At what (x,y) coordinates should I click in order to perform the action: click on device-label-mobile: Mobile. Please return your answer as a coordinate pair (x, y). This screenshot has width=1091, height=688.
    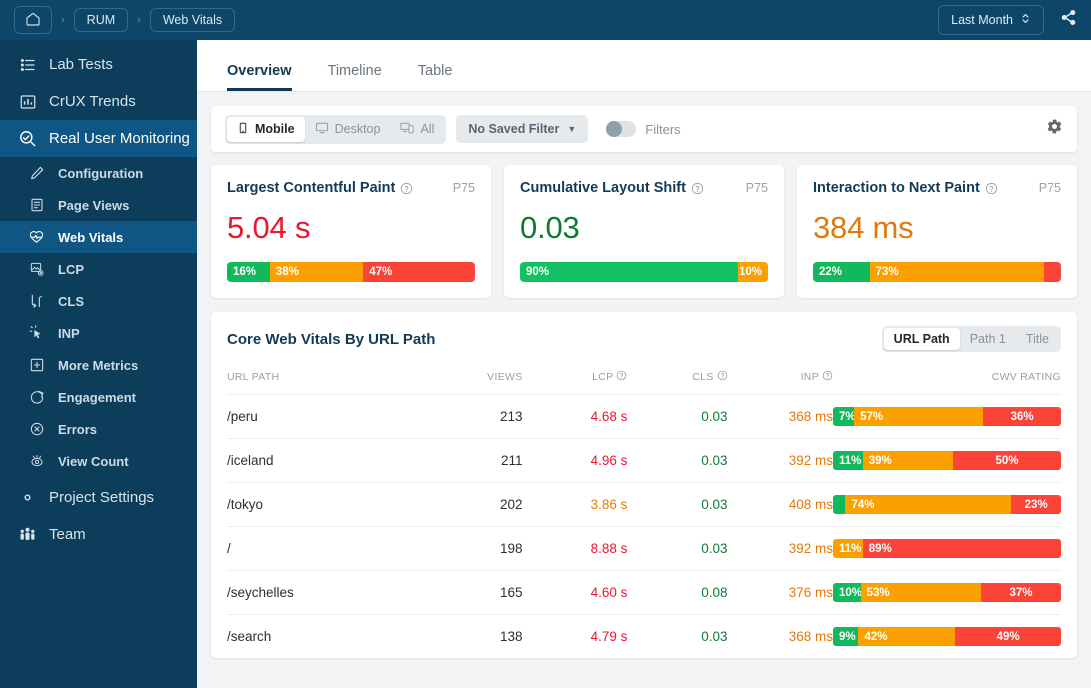
    Looking at the image, I should click on (275, 129).